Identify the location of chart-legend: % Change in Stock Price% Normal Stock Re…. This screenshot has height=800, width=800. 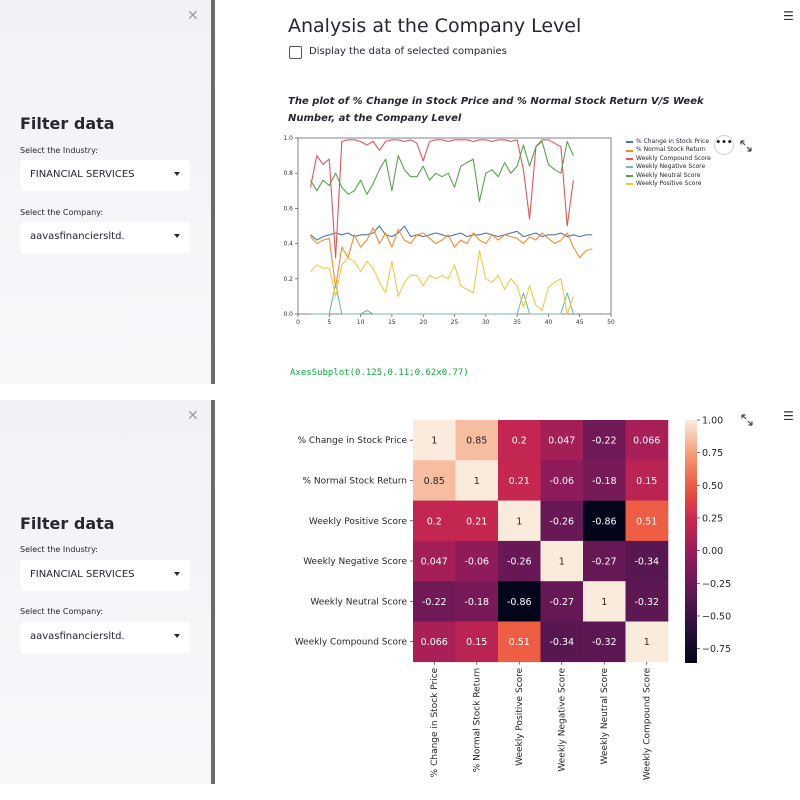
(668, 163).